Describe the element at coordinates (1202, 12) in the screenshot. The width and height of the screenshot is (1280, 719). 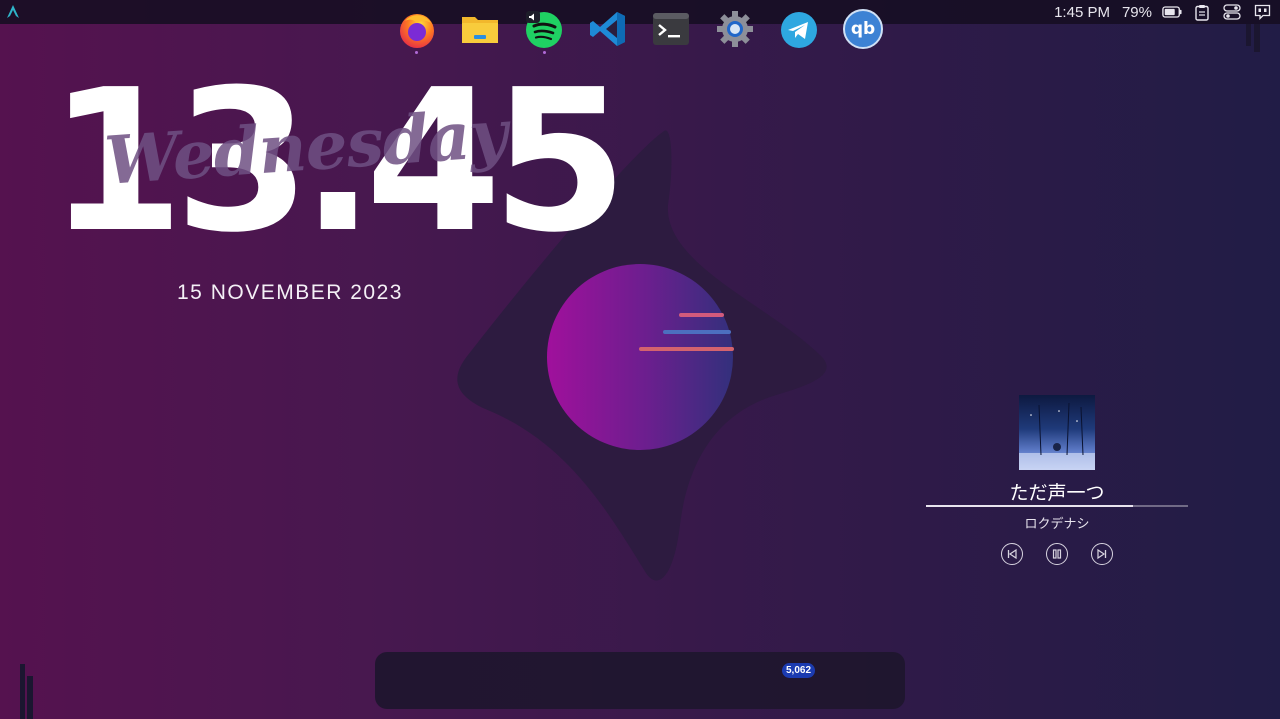
I see `clipboard-icon` at that location.